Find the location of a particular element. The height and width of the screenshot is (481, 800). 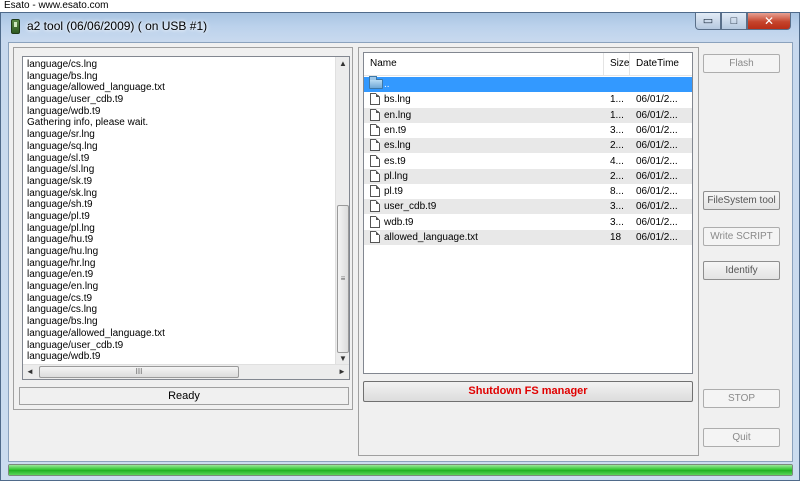

quit-button: Quit is located at coordinates (741, 437).